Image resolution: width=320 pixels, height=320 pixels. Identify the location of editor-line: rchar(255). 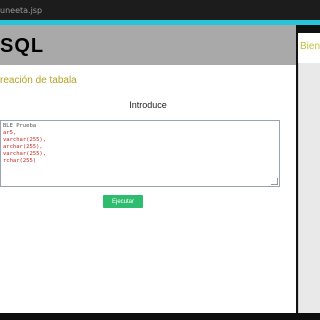
(20, 161).